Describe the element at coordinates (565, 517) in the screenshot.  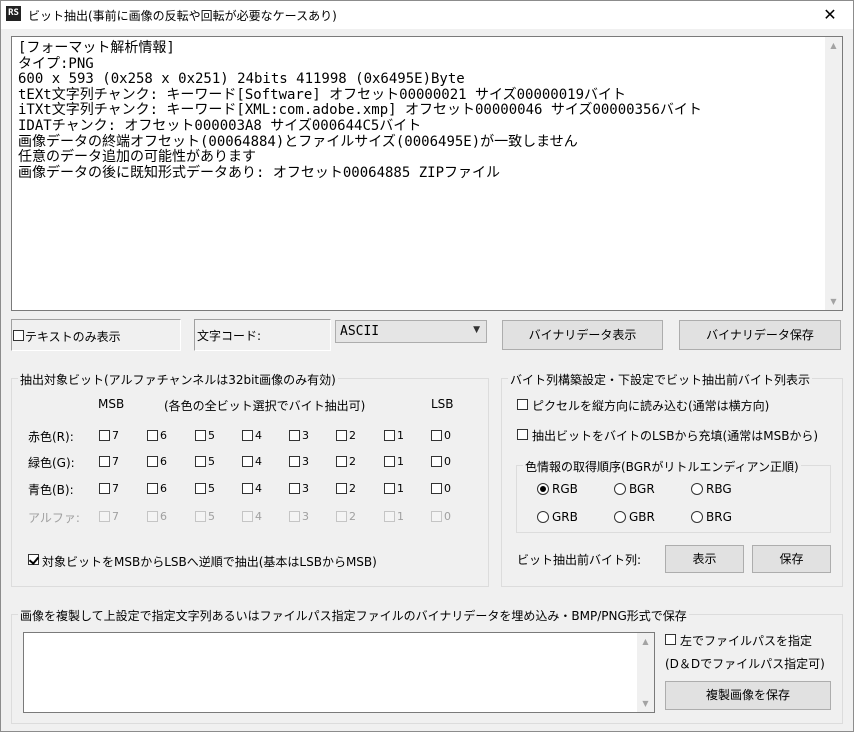
I see `color-order-label: GRB` at that location.